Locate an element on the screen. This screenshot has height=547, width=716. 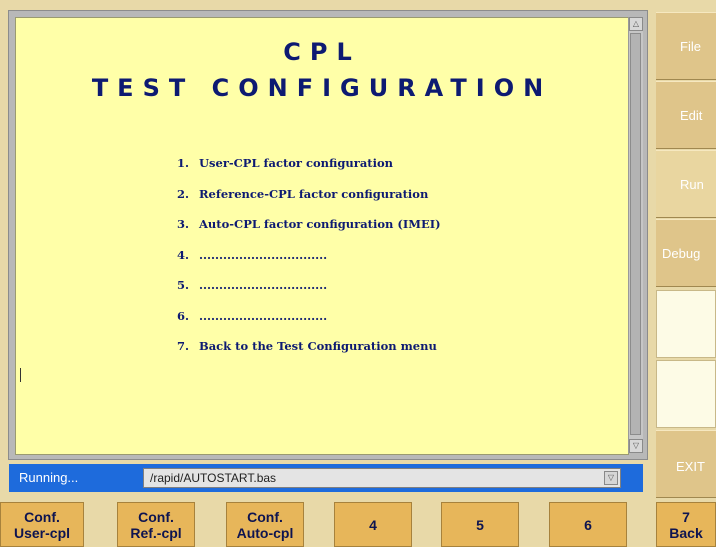
fkey-4-button: 4 is located at coordinates (373, 524).